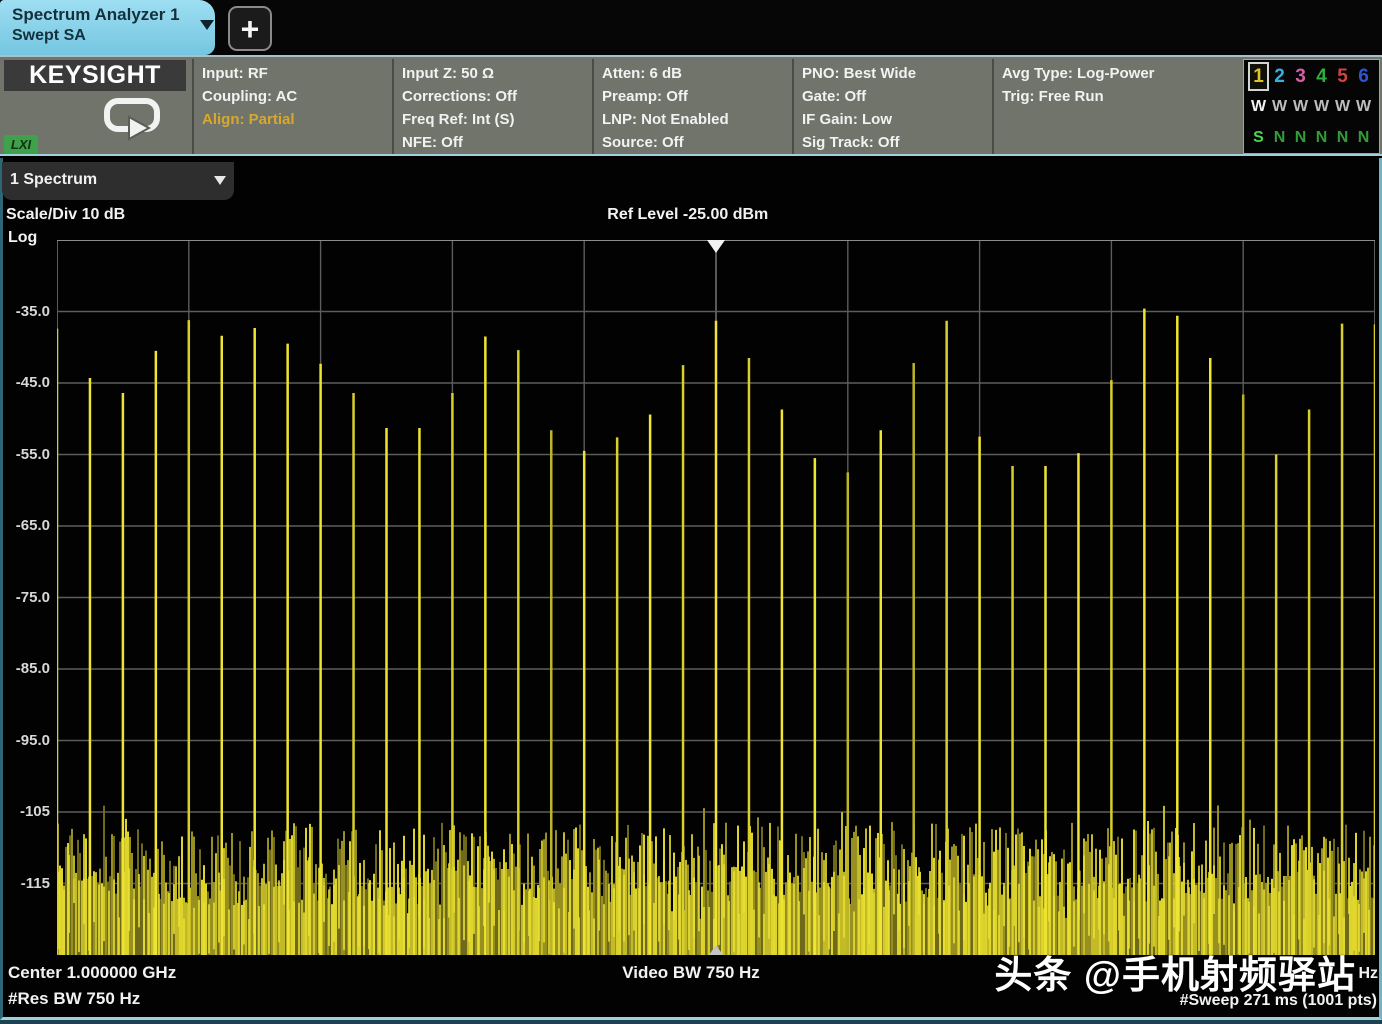 The width and height of the screenshot is (1382, 1024). Describe the element at coordinates (32, 740) in the screenshot. I see `y-axis-label: -95.0` at that location.